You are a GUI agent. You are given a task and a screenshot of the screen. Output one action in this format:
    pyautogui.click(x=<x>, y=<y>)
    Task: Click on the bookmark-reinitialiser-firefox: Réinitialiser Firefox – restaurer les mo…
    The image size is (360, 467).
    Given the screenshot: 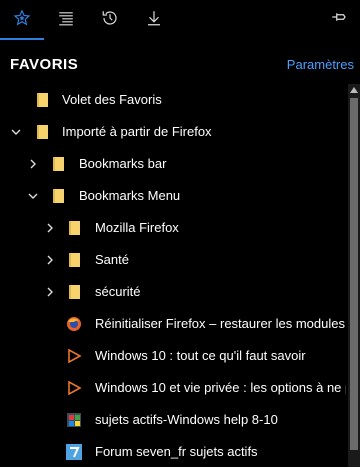 What is the action you would take?
    pyautogui.click(x=173, y=324)
    